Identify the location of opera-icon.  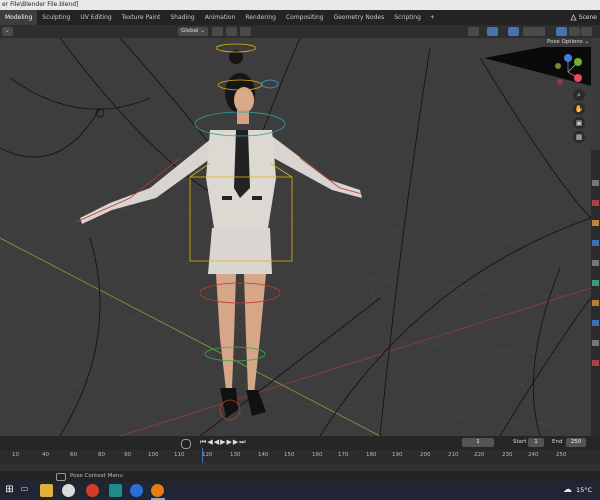
(92, 490).